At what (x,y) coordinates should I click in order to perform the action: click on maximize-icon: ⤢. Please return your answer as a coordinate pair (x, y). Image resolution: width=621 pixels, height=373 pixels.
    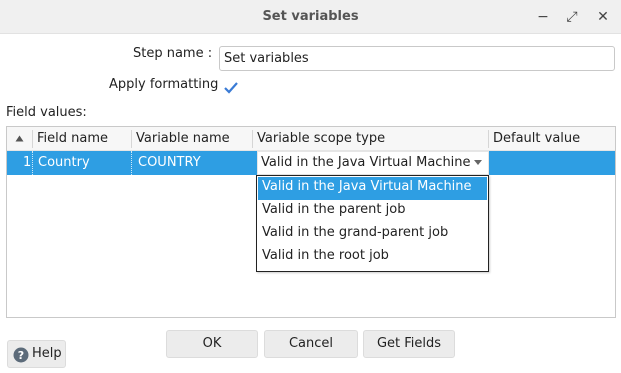
    Looking at the image, I should click on (572, 17).